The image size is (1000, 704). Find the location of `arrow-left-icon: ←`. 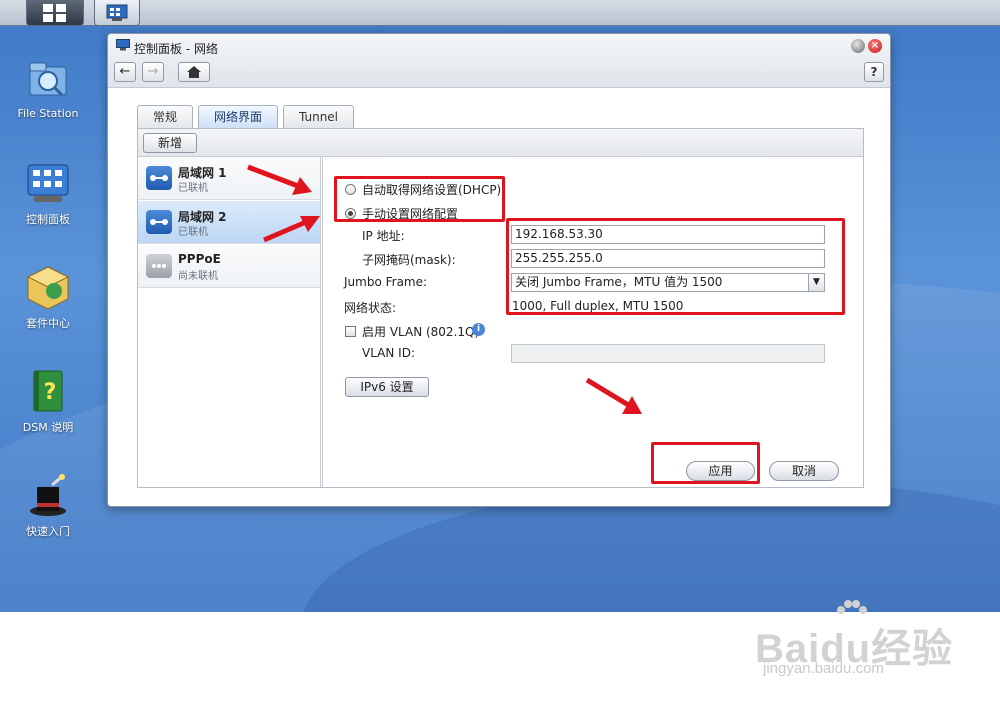

arrow-left-icon: ← is located at coordinates (125, 71).